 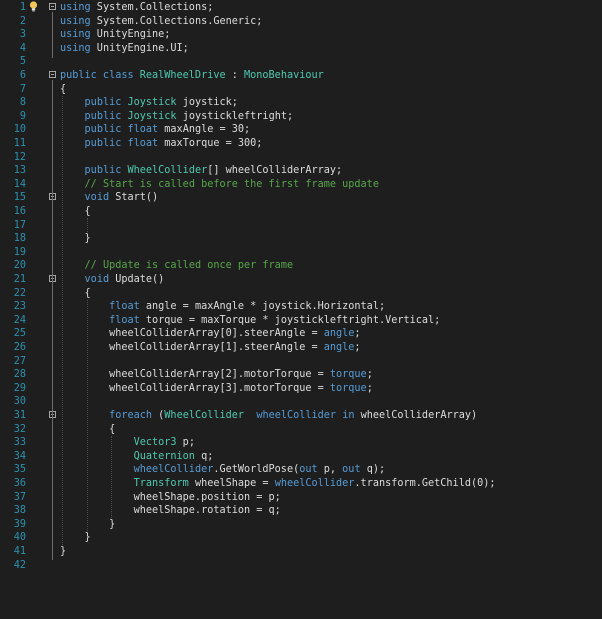 What do you see at coordinates (301, 401) in the screenshot?
I see `code-line: 30` at bounding box center [301, 401].